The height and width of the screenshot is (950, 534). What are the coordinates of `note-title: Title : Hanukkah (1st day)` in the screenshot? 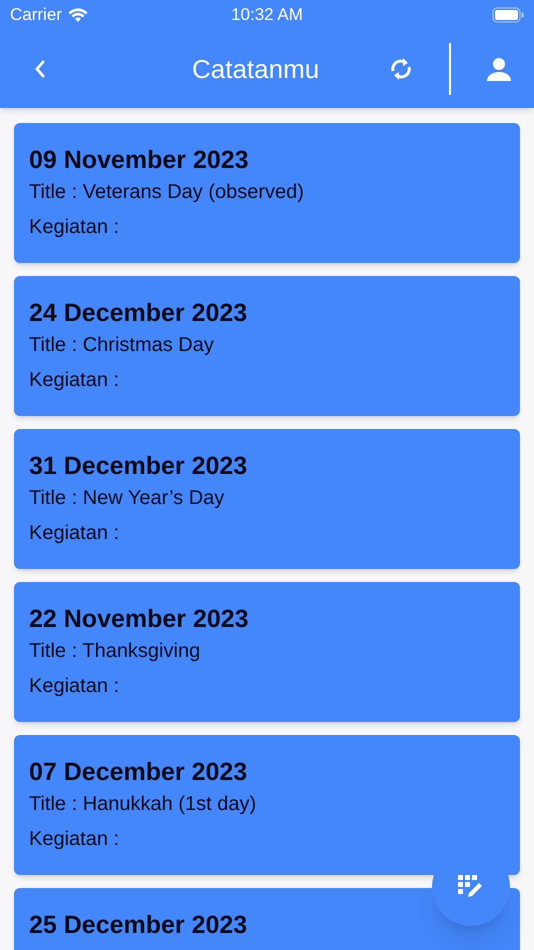 It's located at (143, 804).